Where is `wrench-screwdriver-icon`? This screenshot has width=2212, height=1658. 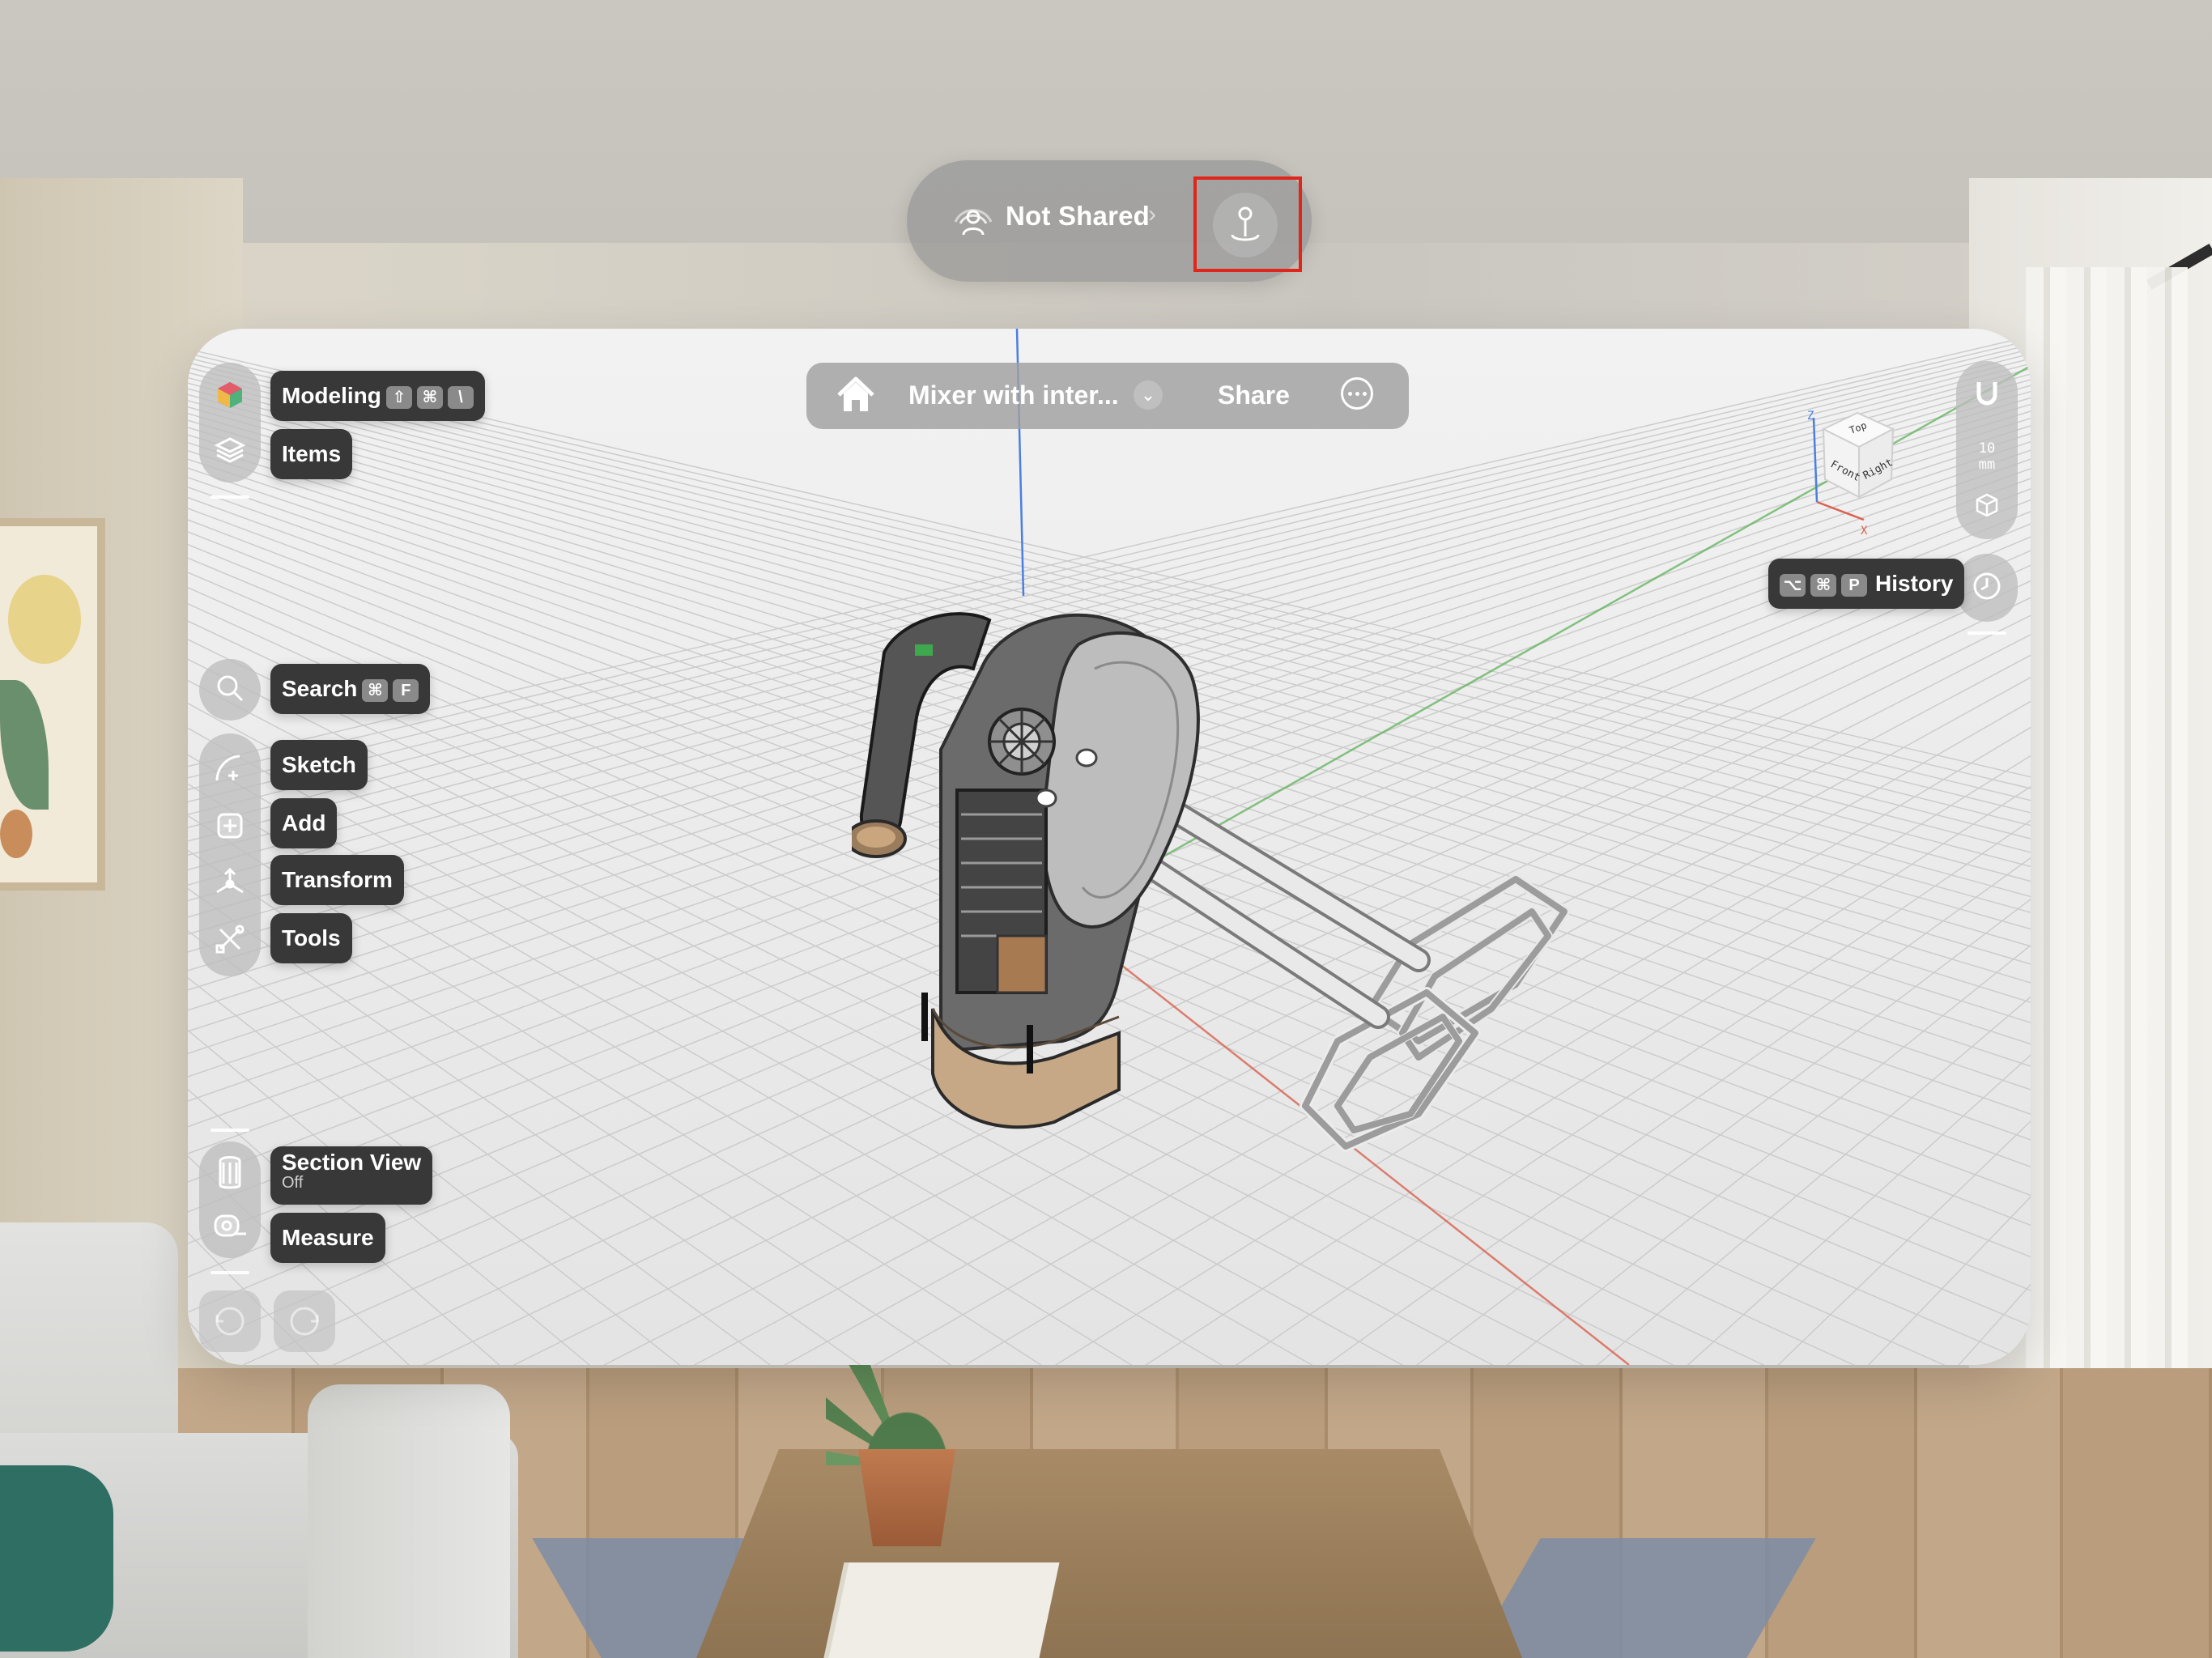 wrench-screwdriver-icon is located at coordinates (230, 941).